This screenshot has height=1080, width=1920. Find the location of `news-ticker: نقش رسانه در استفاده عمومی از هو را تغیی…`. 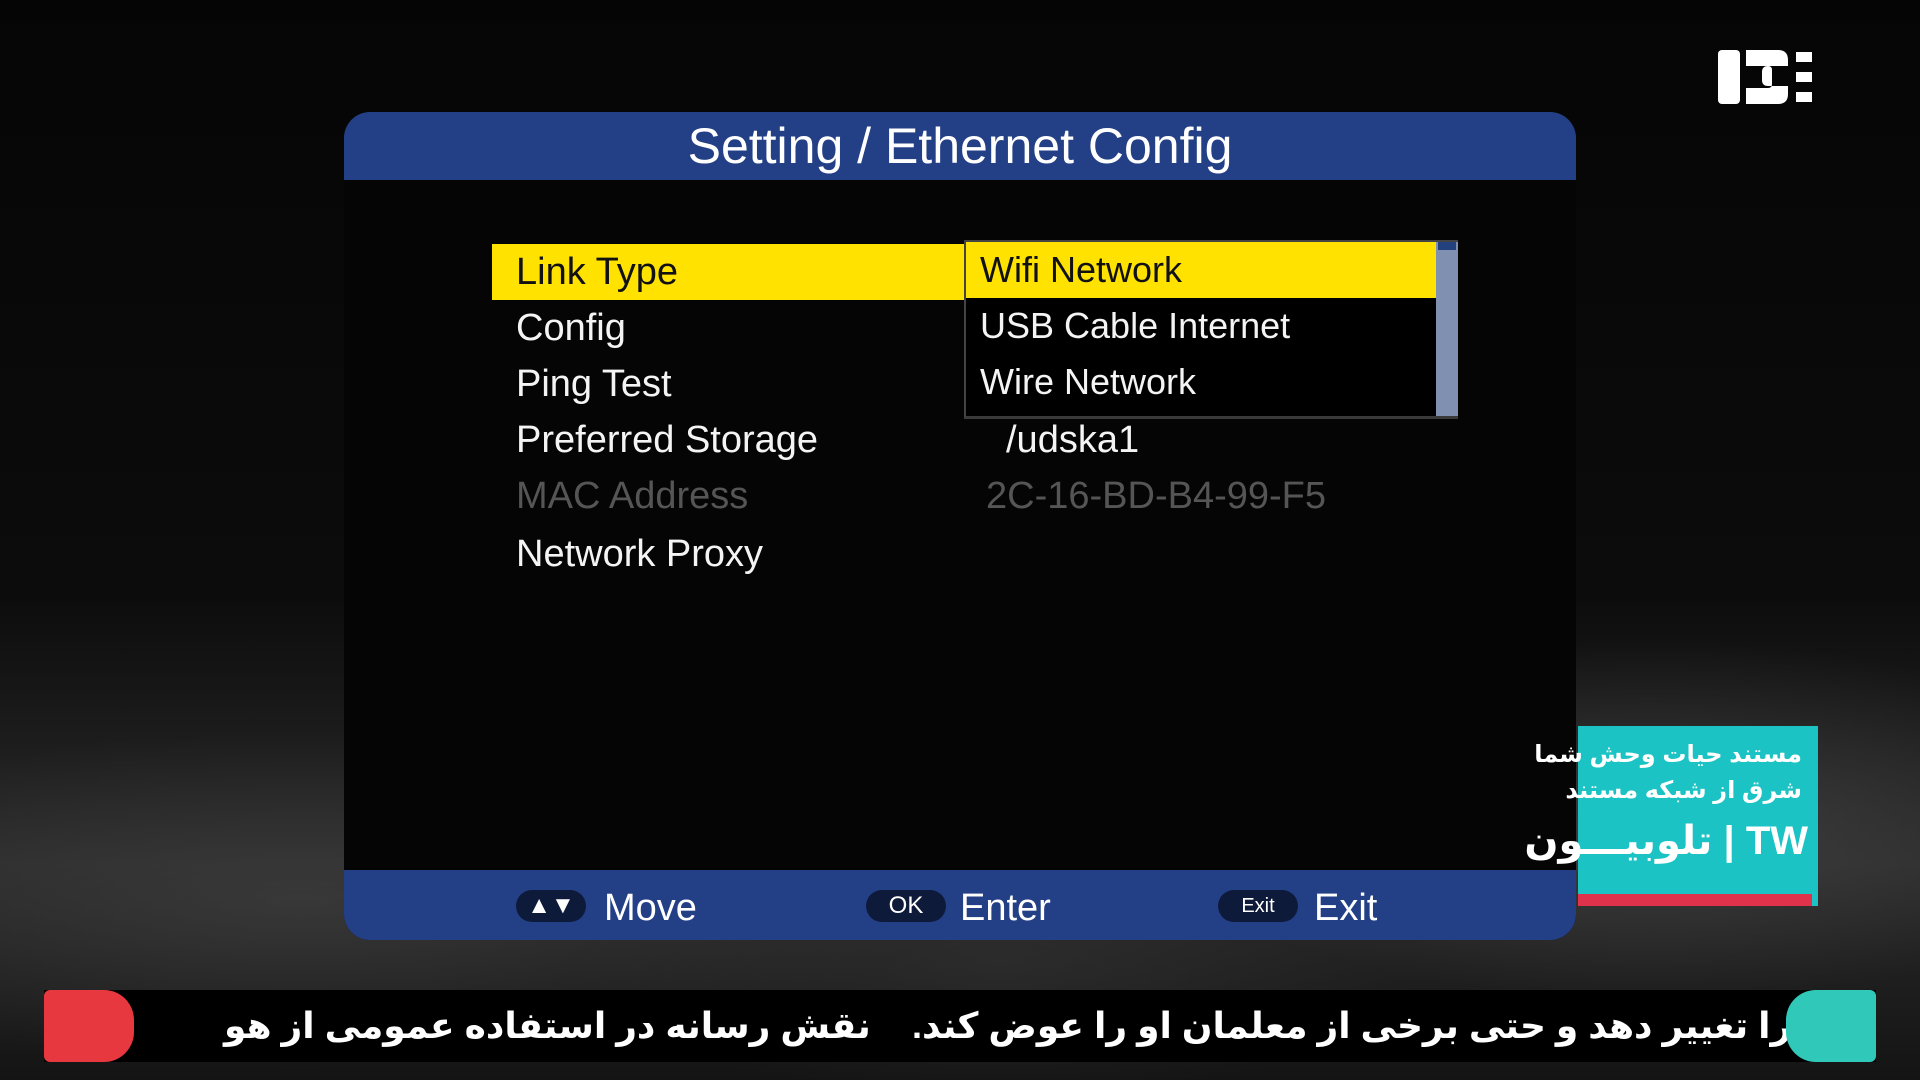

news-ticker: نقش رسانه در استفاده عمومی از هو را تغیی… is located at coordinates (960, 1026).